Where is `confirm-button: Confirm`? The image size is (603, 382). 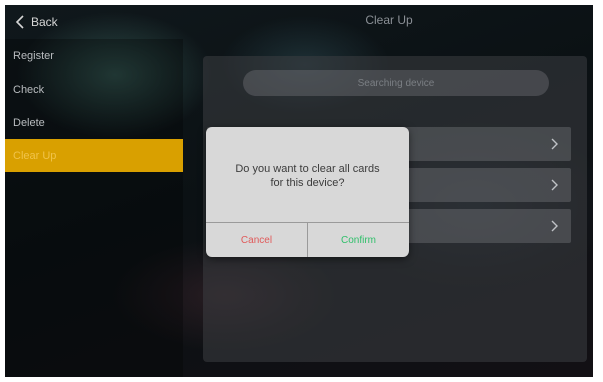 confirm-button: Confirm is located at coordinates (358, 240).